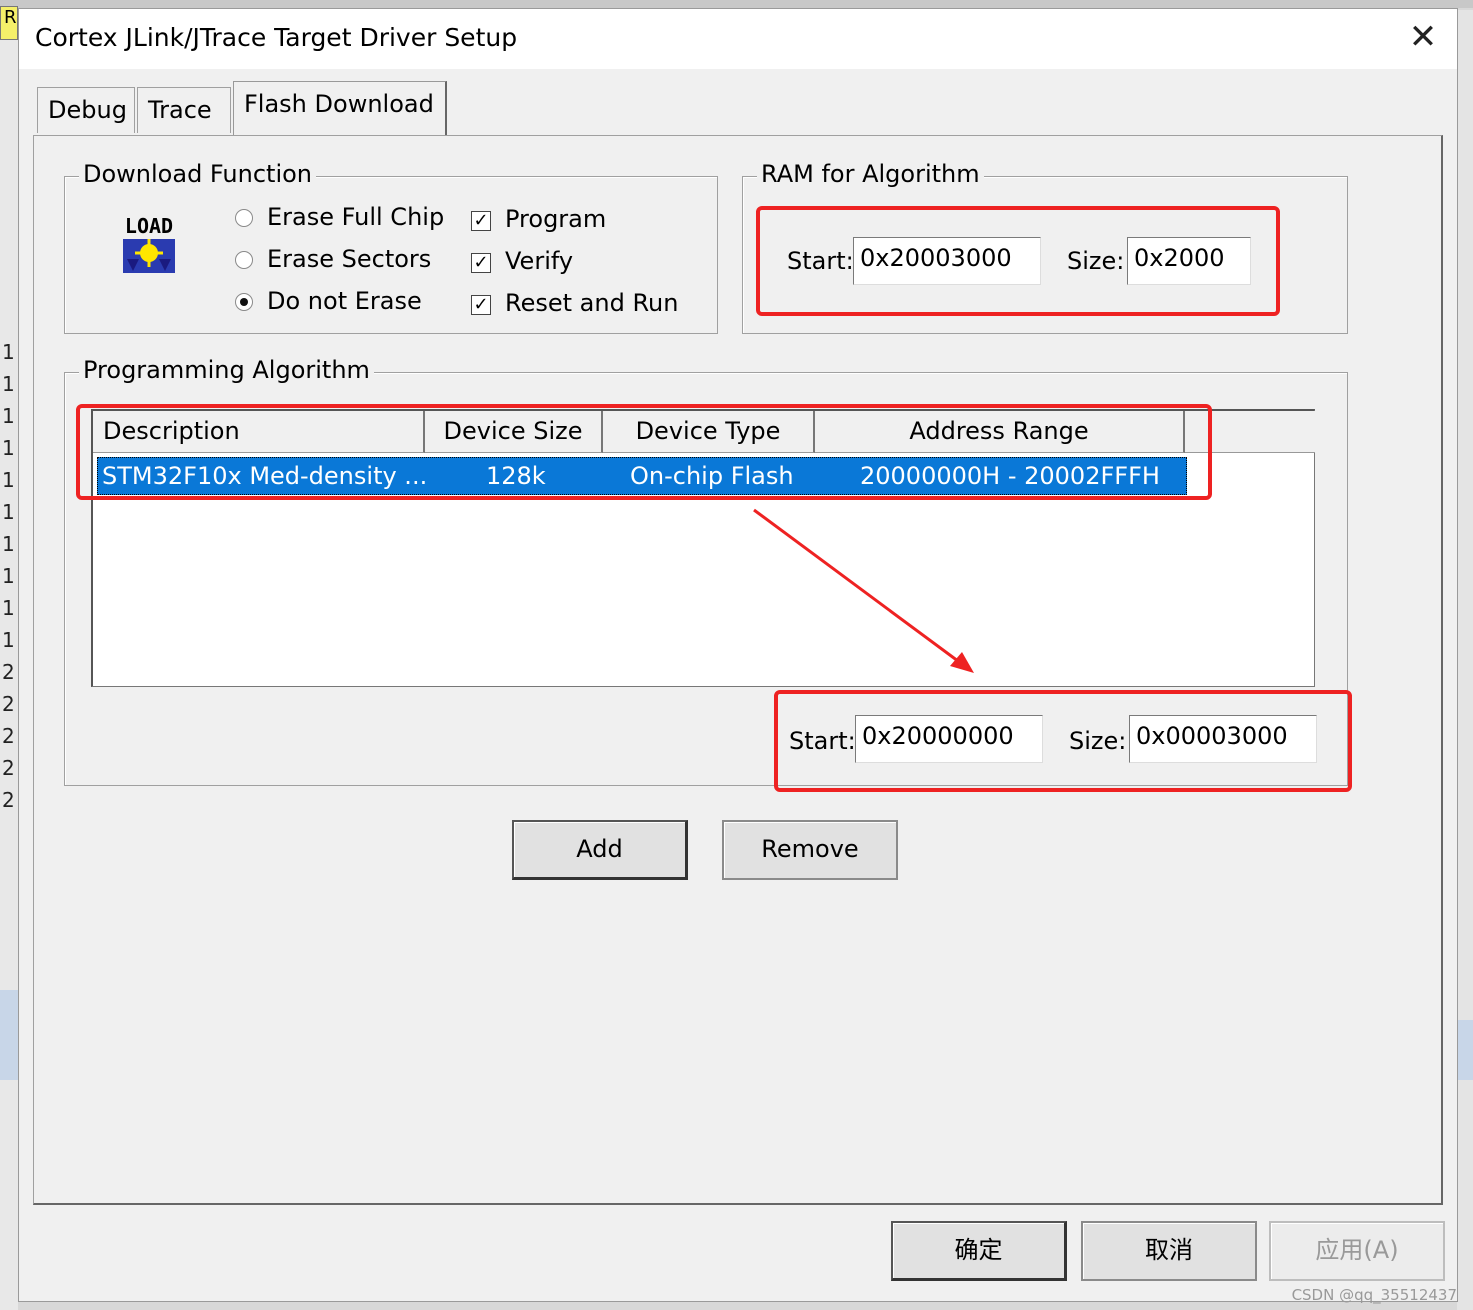 The height and width of the screenshot is (1310, 1473). Describe the element at coordinates (339, 104) in the screenshot. I see `tab-label: Flash Download` at that location.